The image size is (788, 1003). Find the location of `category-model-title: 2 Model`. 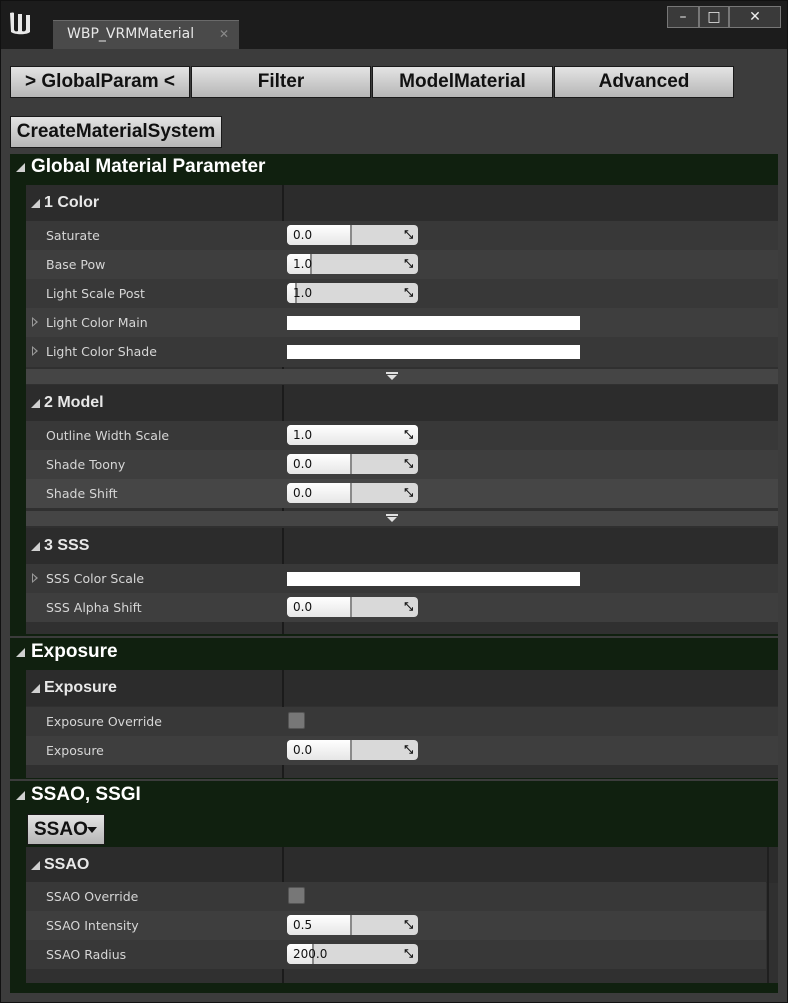

category-model-title: 2 Model is located at coordinates (74, 402).